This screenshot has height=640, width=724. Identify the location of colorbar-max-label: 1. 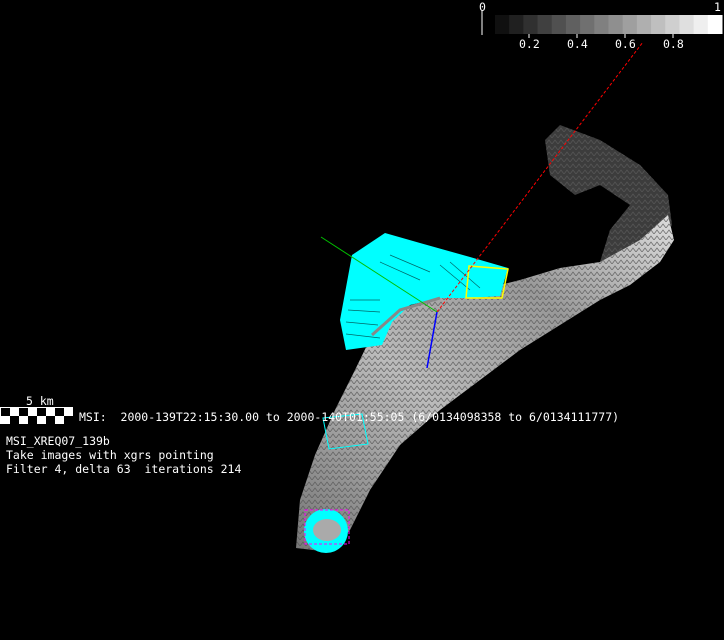
(717, 7).